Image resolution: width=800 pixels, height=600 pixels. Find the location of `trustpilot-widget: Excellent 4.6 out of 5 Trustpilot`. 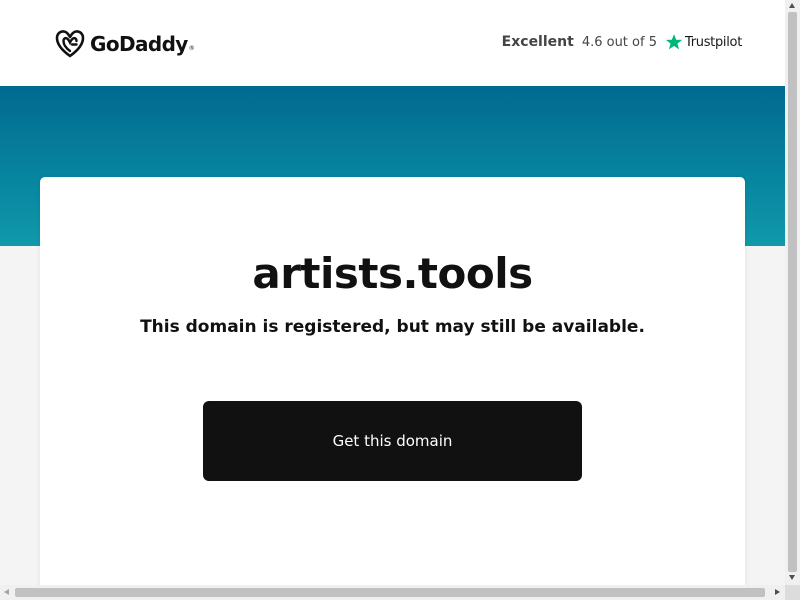

trustpilot-widget: Excellent 4.6 out of 5 Trustpilot is located at coordinates (622, 42).